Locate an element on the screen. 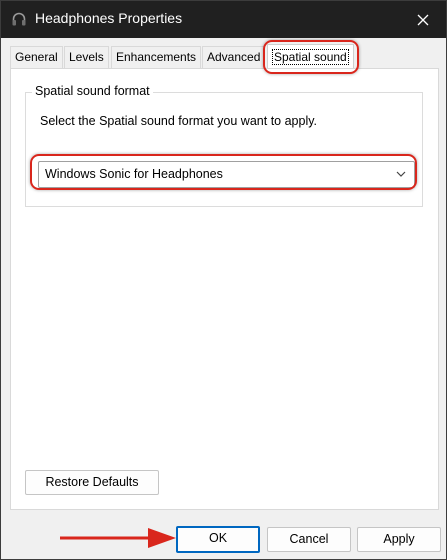 This screenshot has height=560, width=447. window-title: Headphones Properties is located at coordinates (109, 18).